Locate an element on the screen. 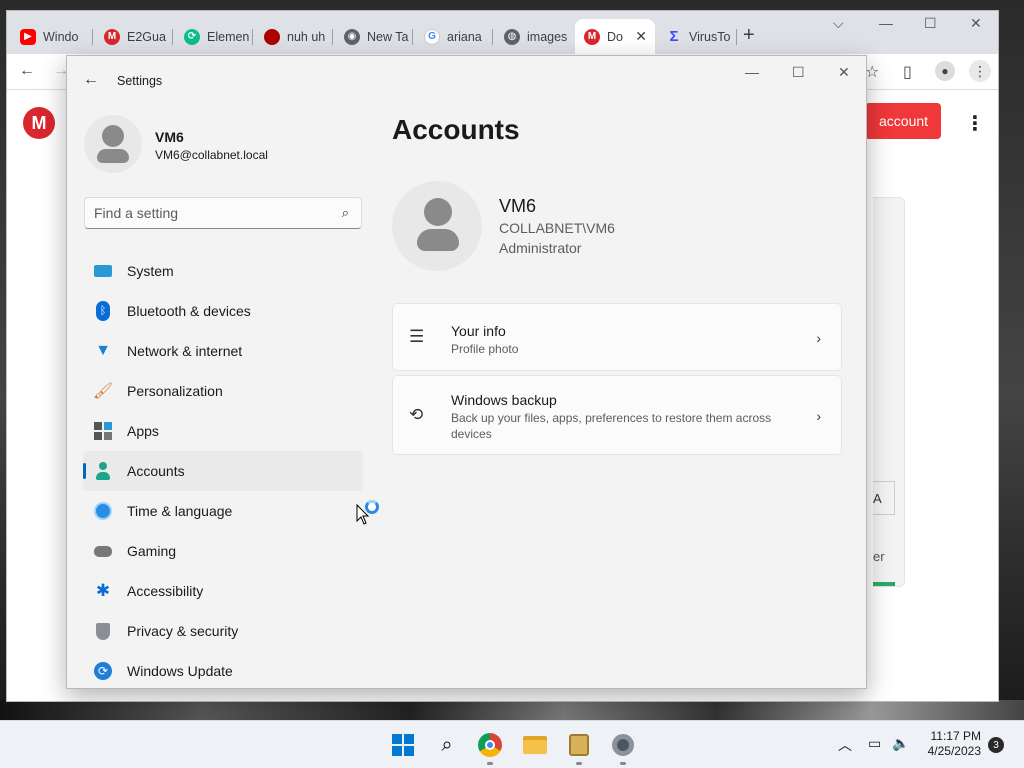  nav-item-privacy: Privacy & security is located at coordinates (223, 631).